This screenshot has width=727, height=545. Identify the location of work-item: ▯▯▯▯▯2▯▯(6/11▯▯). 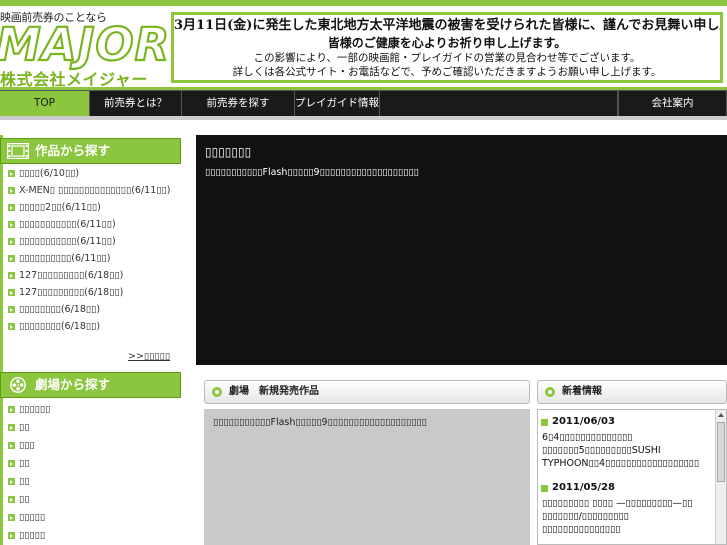
(94, 207).